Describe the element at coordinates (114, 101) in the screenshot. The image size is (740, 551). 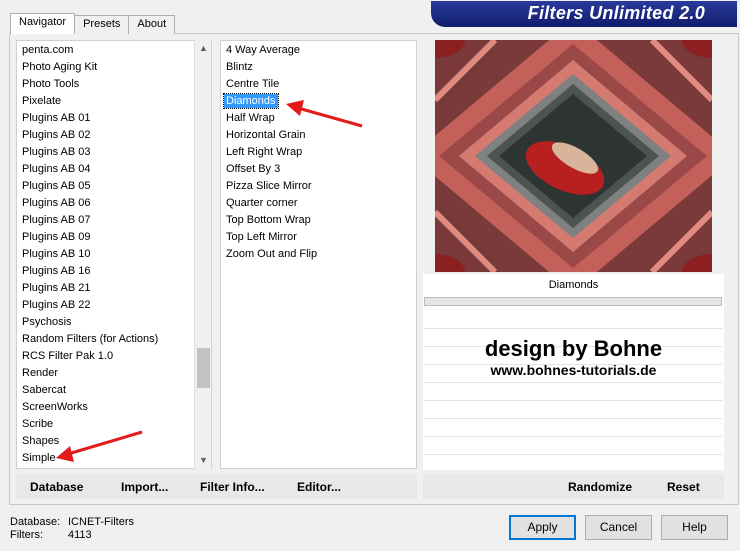
I see `list-item: Pixelate` at that location.